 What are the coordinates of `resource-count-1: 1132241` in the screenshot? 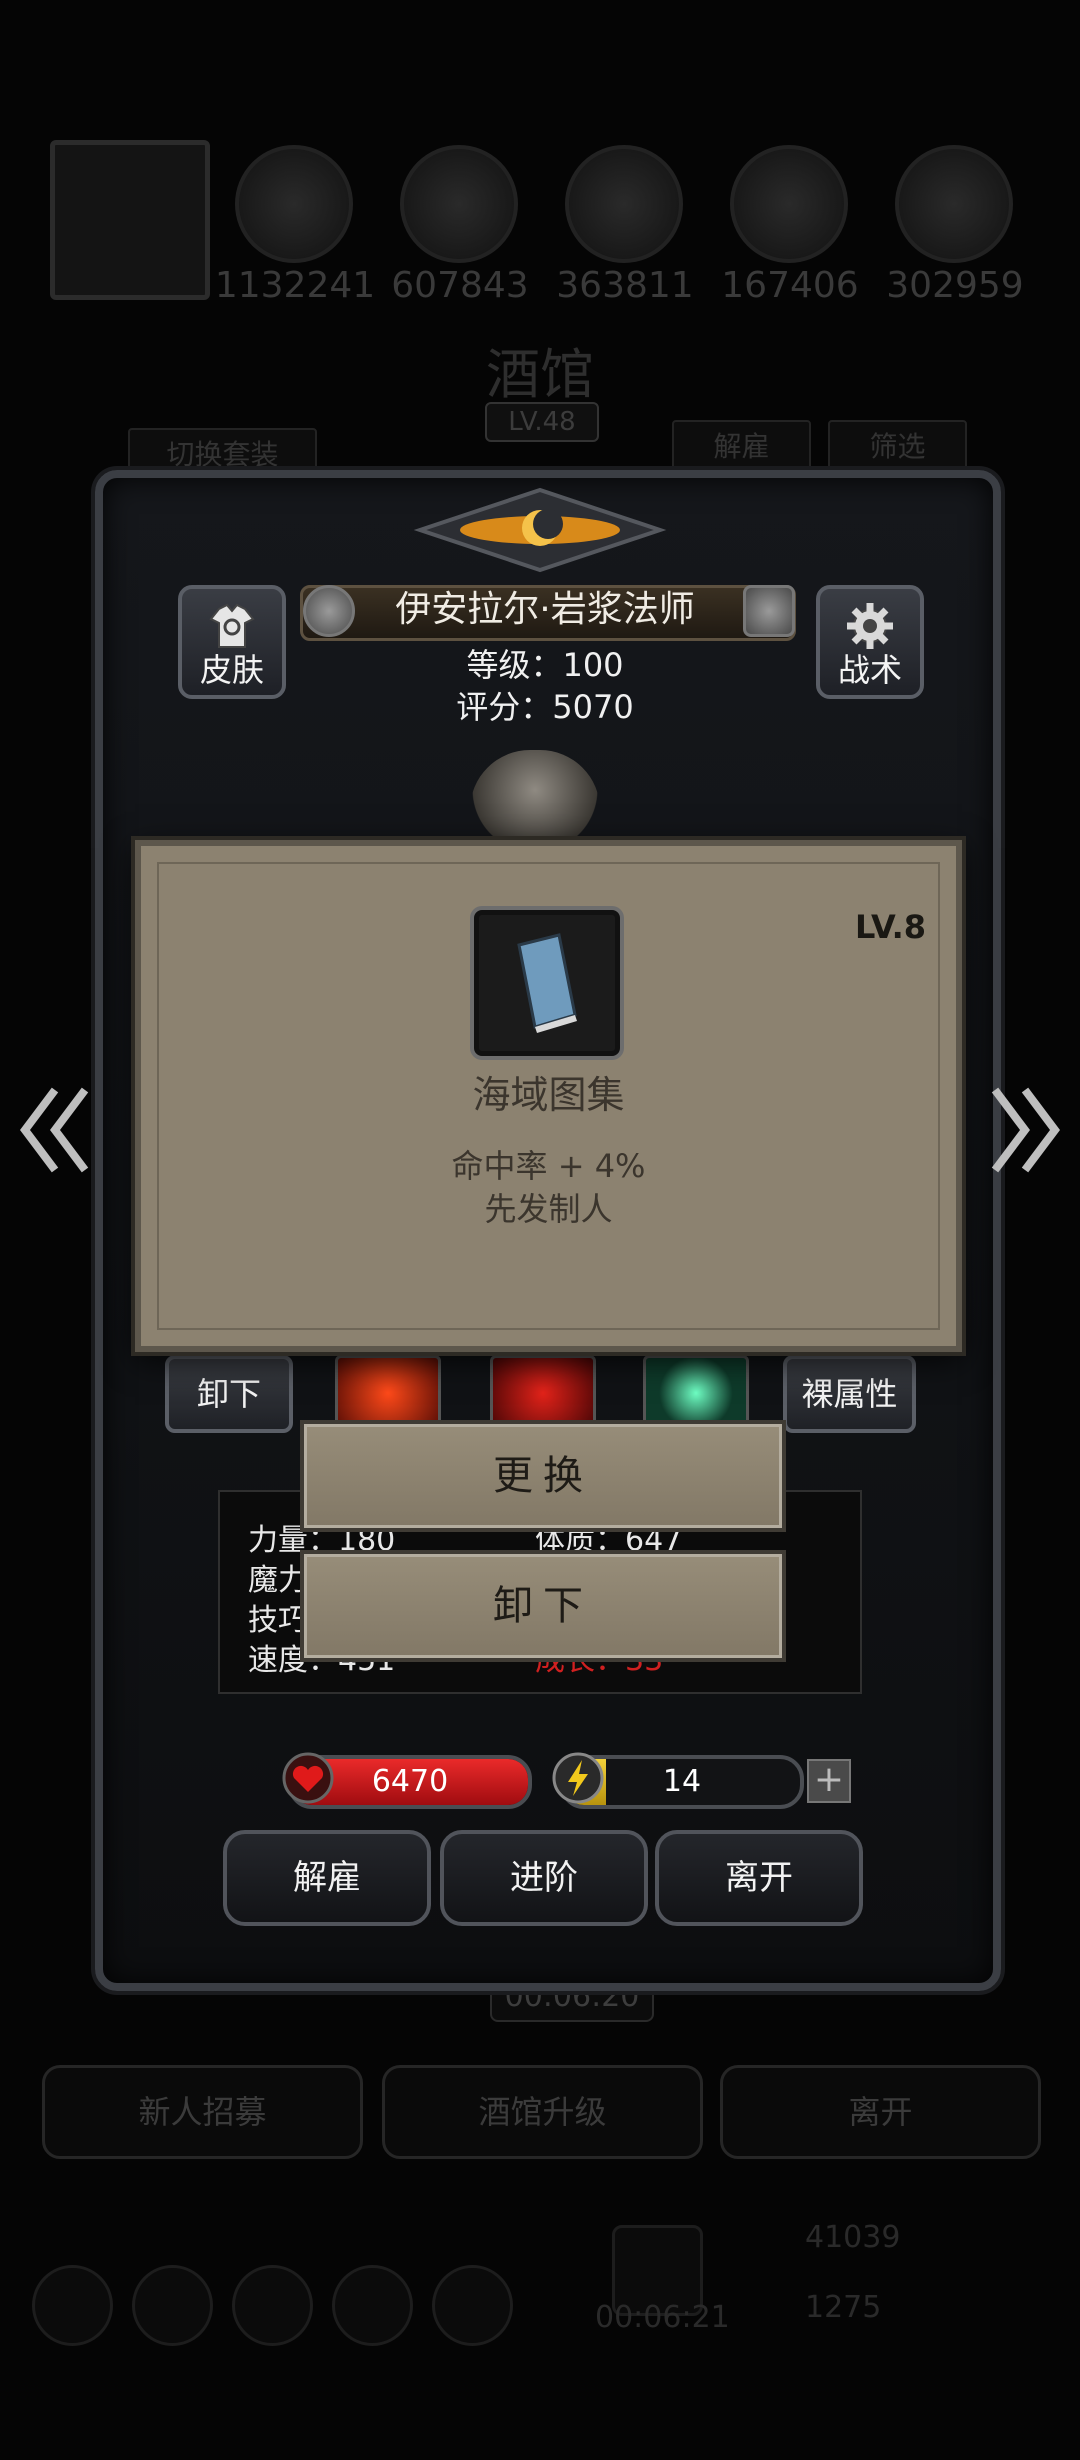 It's located at (295, 285).